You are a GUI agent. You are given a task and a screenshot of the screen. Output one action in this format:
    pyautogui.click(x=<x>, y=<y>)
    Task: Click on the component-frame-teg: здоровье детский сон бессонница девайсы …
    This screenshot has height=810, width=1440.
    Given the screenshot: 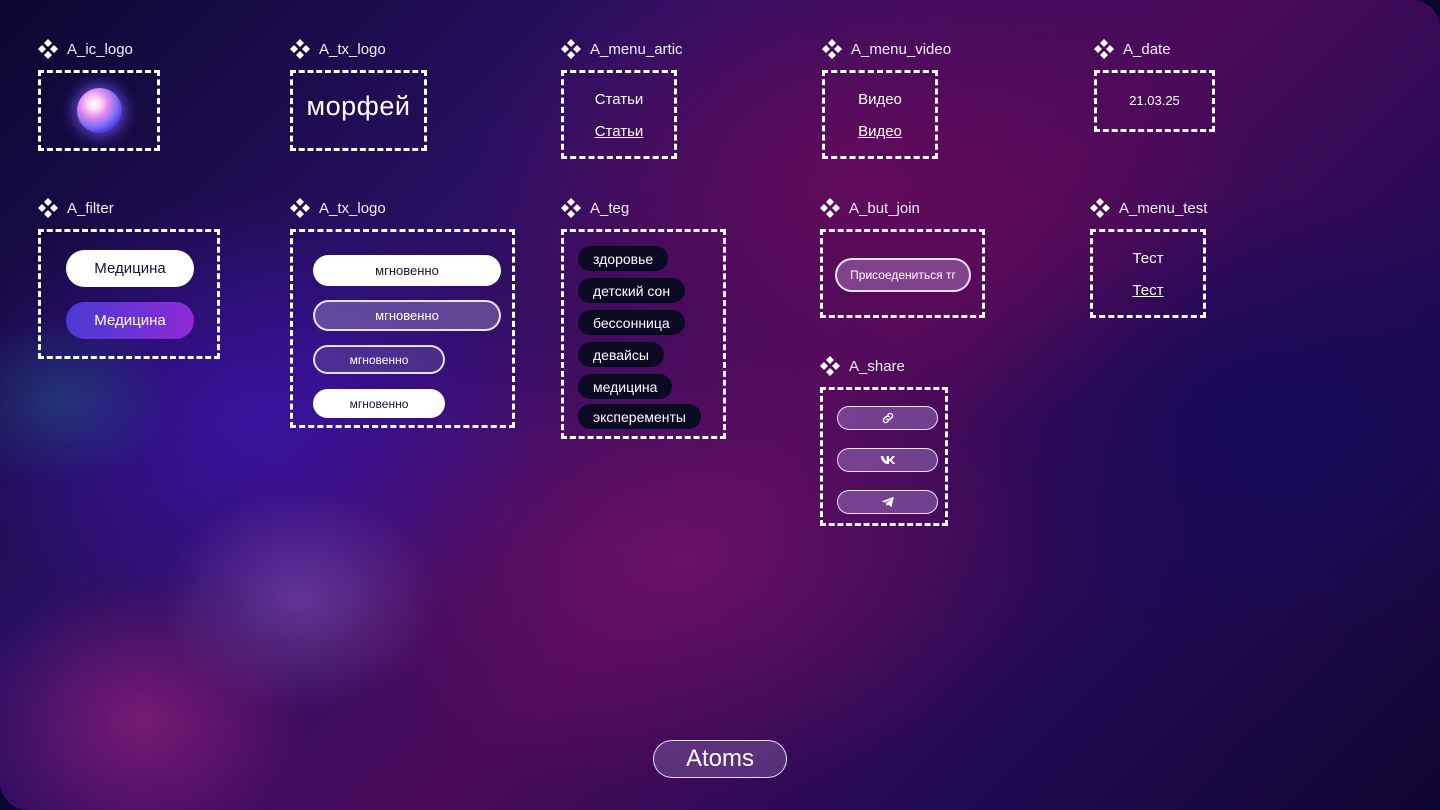 What is the action you would take?
    pyautogui.click(x=643, y=334)
    